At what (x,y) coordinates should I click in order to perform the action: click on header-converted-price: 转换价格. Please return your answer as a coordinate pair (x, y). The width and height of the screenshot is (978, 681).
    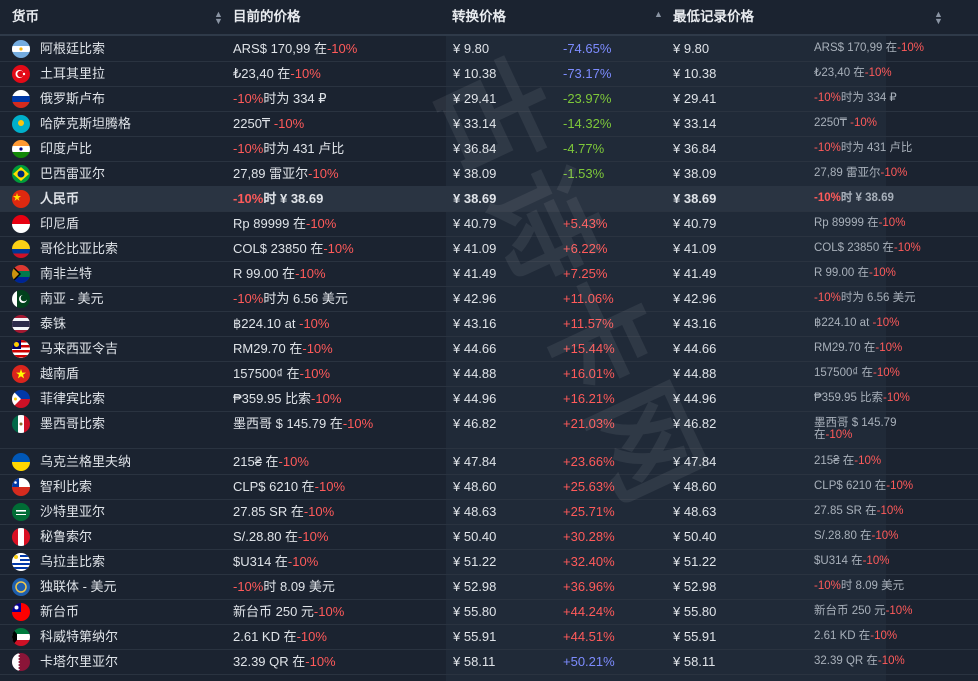
    Looking at the image, I should click on (479, 17).